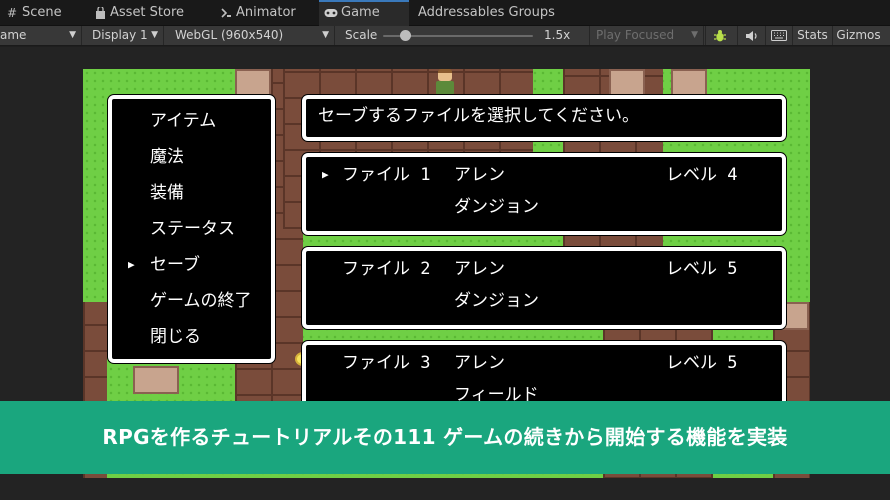 The height and width of the screenshot is (500, 890). Describe the element at coordinates (386, 363) in the screenshot. I see `slot-file-label: ファイル 3` at that location.